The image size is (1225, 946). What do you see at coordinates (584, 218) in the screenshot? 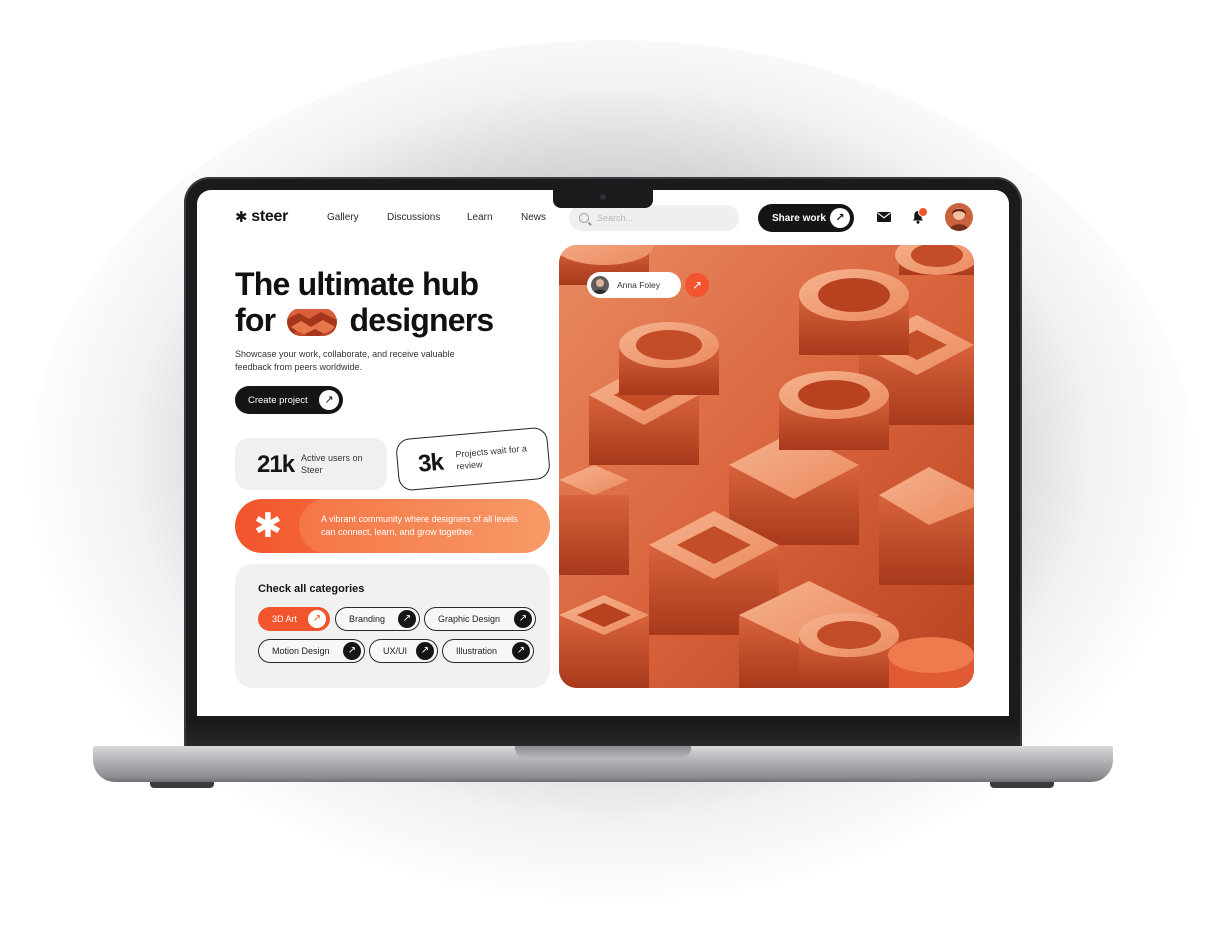
I see `search-icon` at bounding box center [584, 218].